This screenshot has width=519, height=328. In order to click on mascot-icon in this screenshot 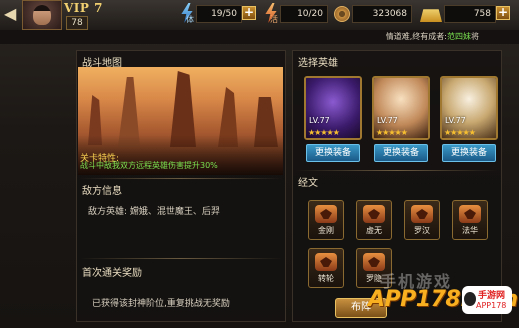, I will do `click(470, 299)`.